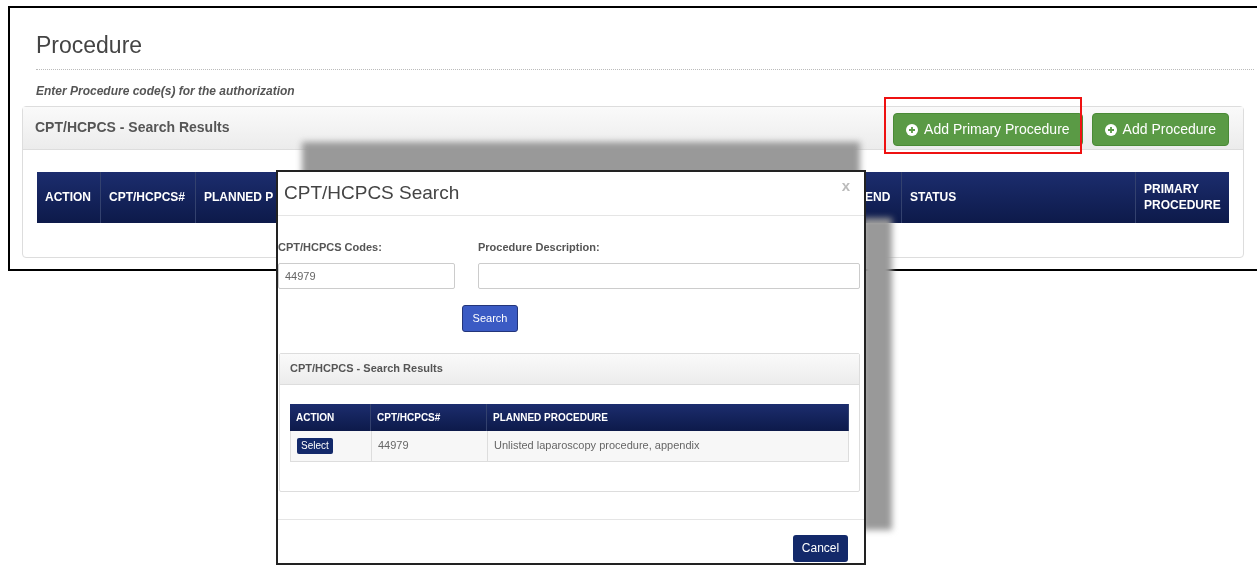 The width and height of the screenshot is (1257, 567). What do you see at coordinates (668, 417) in the screenshot?
I see `column-header: PLANNED PROCEDURE` at bounding box center [668, 417].